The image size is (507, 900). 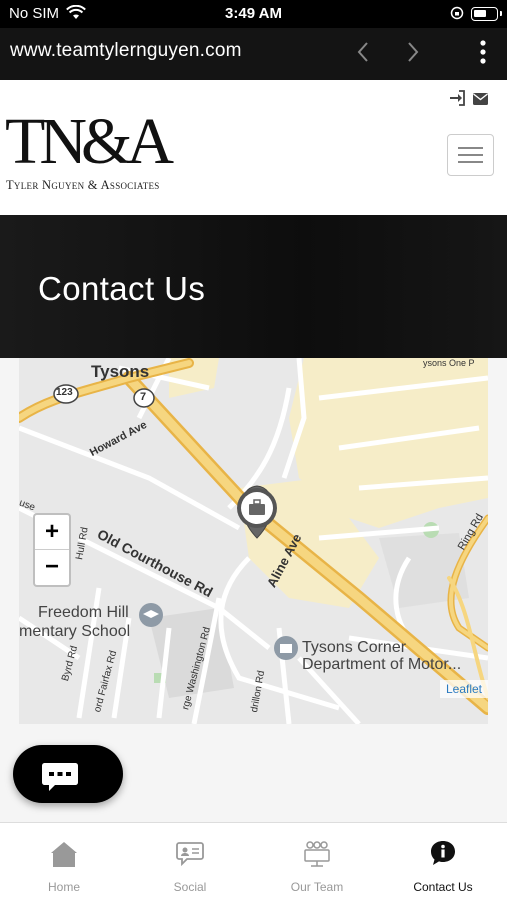 What do you see at coordinates (63, 887) in the screenshot?
I see `tab-label: Home` at bounding box center [63, 887].